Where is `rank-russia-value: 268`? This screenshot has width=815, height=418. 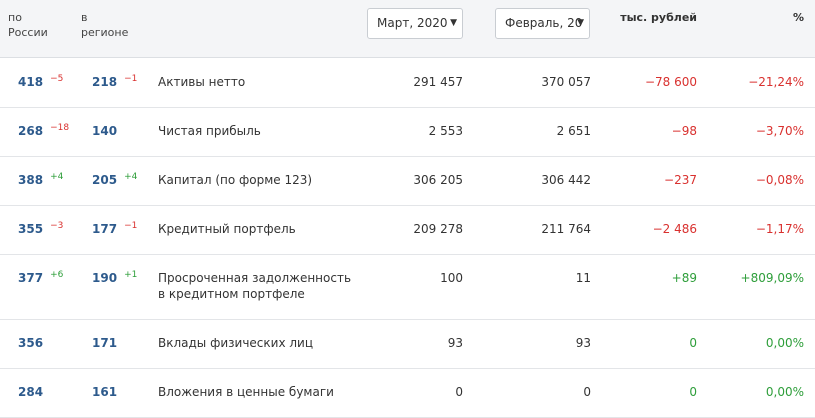
rank-russia-value: 268 is located at coordinates (31, 131).